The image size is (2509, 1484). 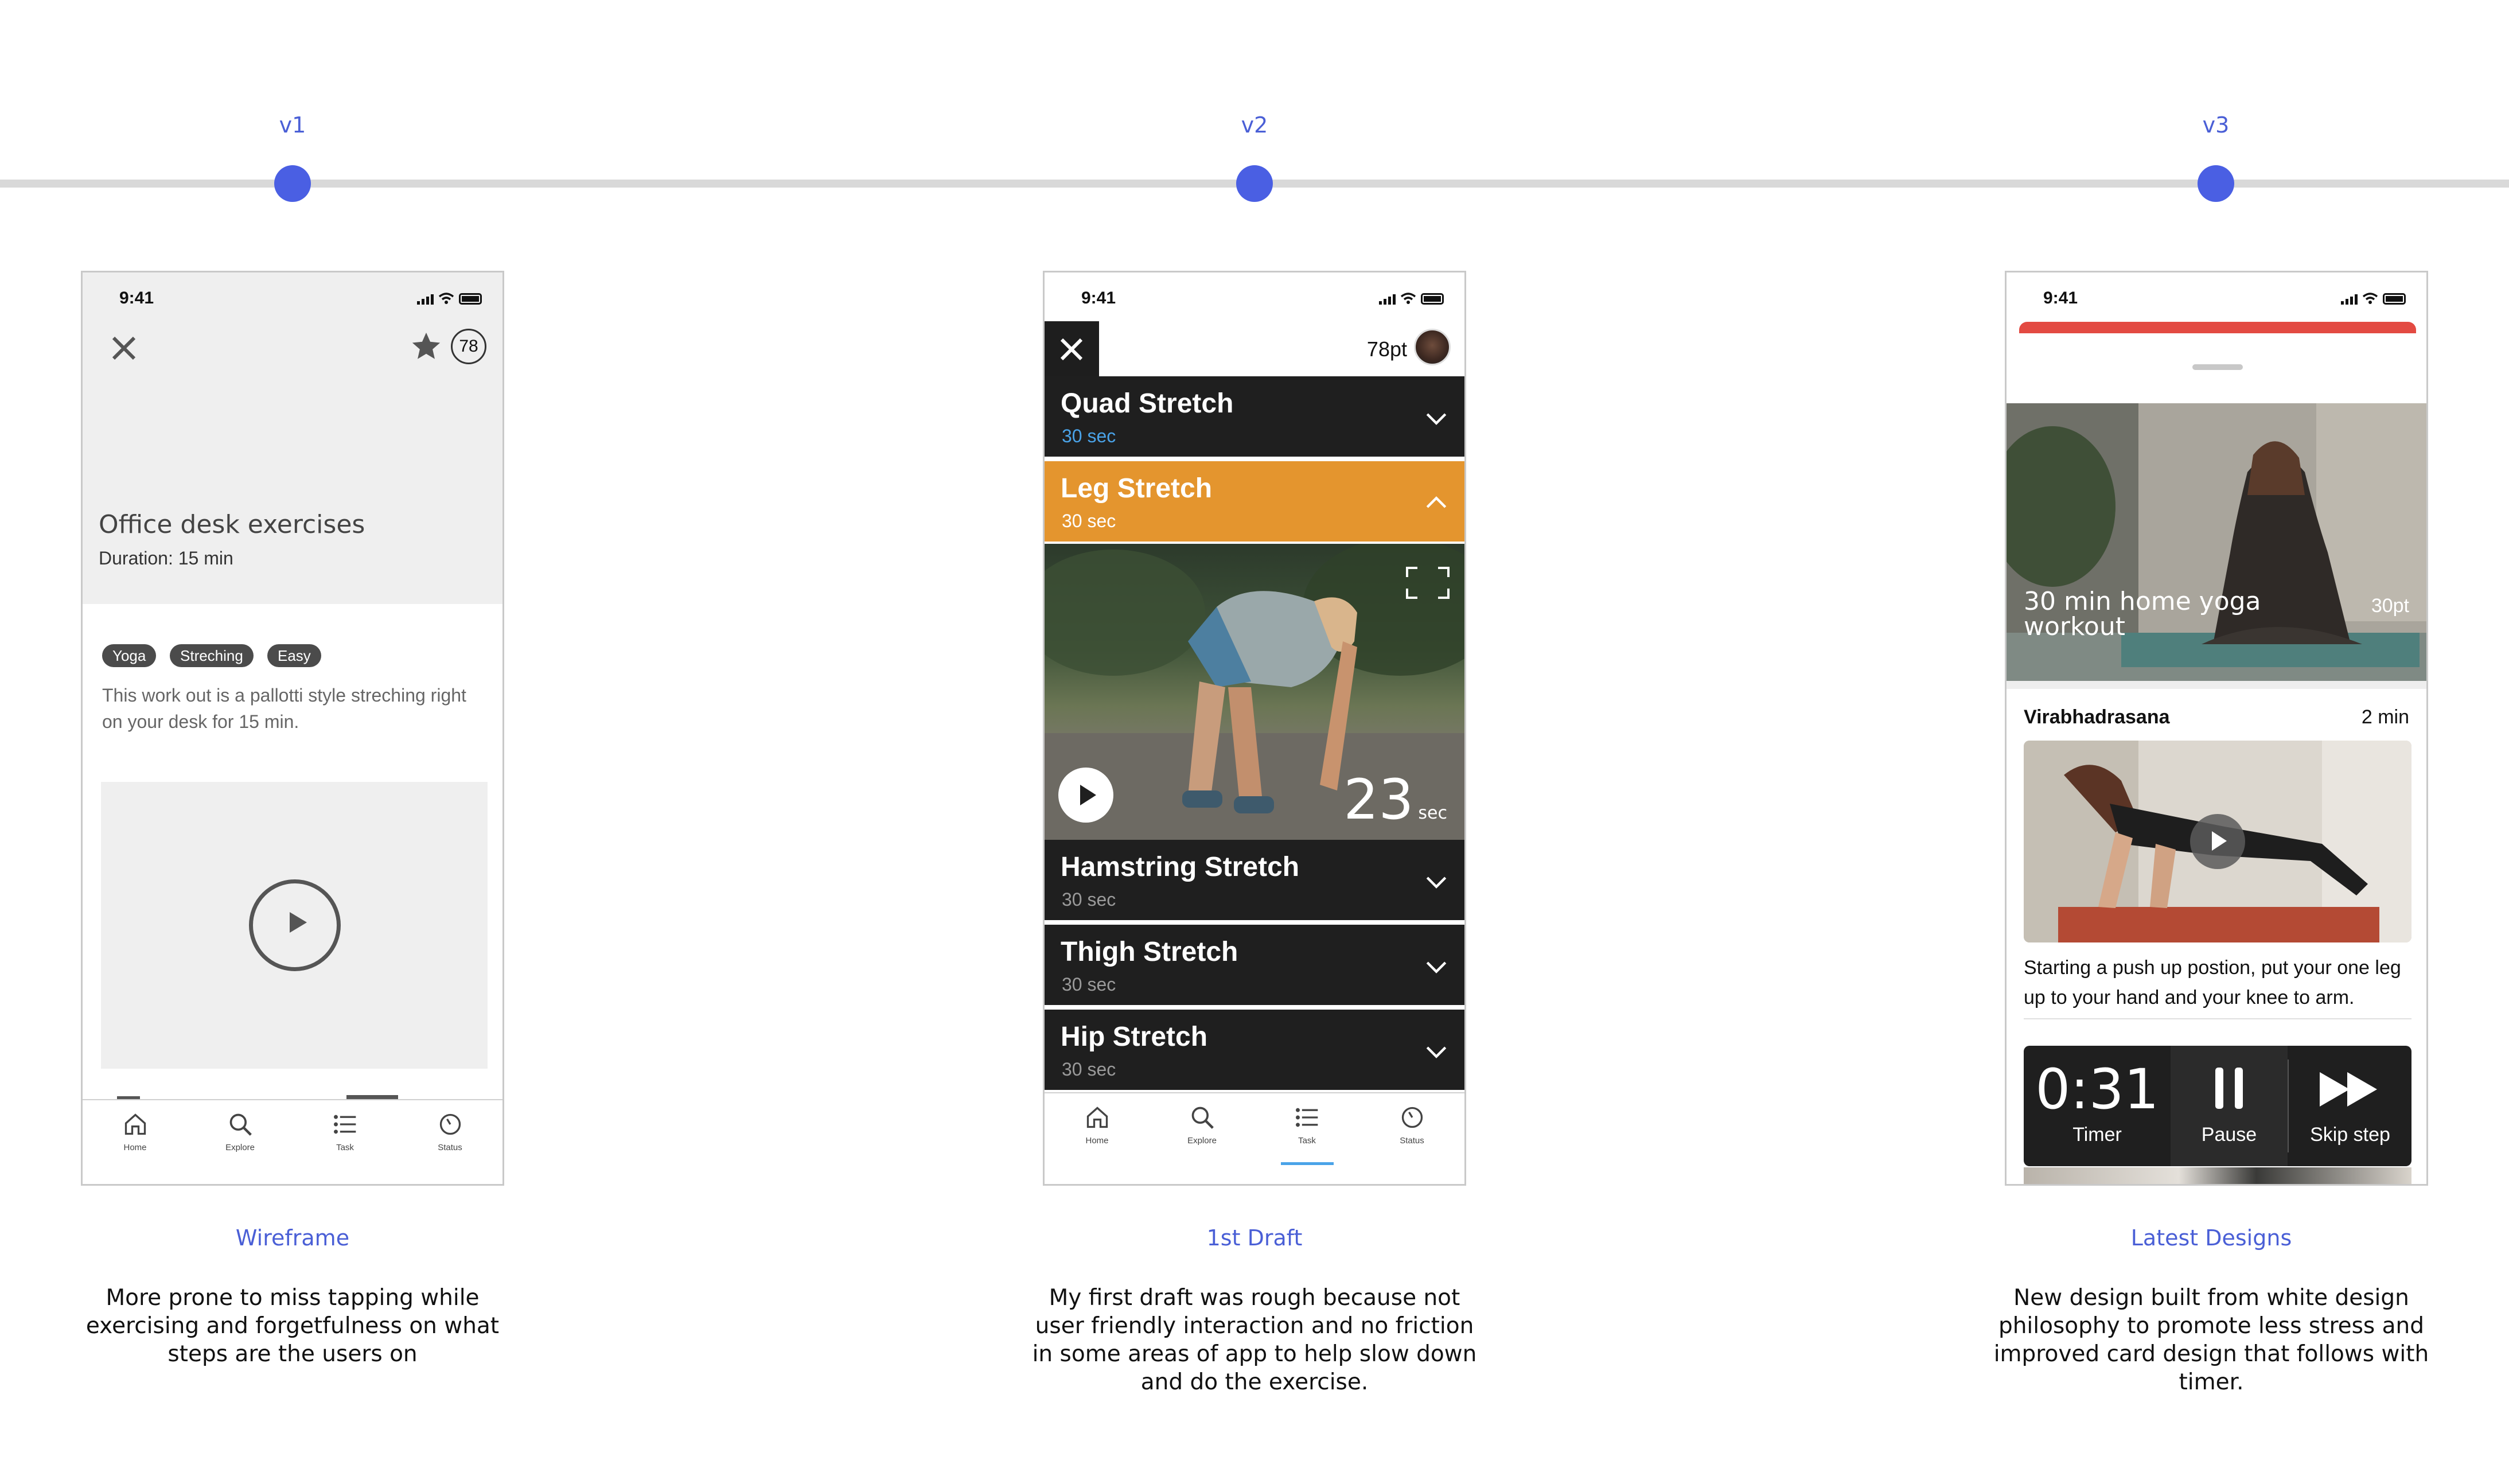 What do you see at coordinates (2142, 614) in the screenshot?
I see `workout-title: 30 min home yoga workout` at bounding box center [2142, 614].